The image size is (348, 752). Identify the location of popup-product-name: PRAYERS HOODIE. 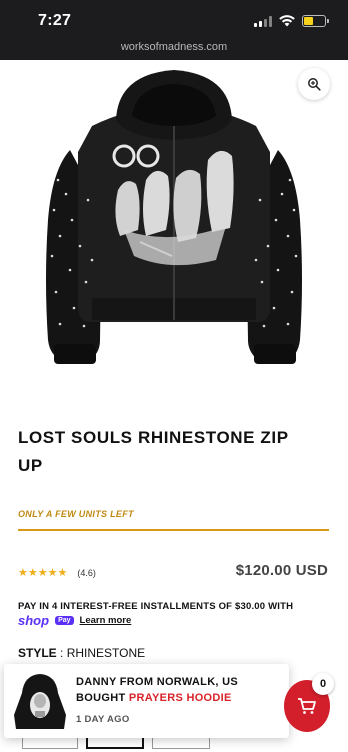
(180, 698).